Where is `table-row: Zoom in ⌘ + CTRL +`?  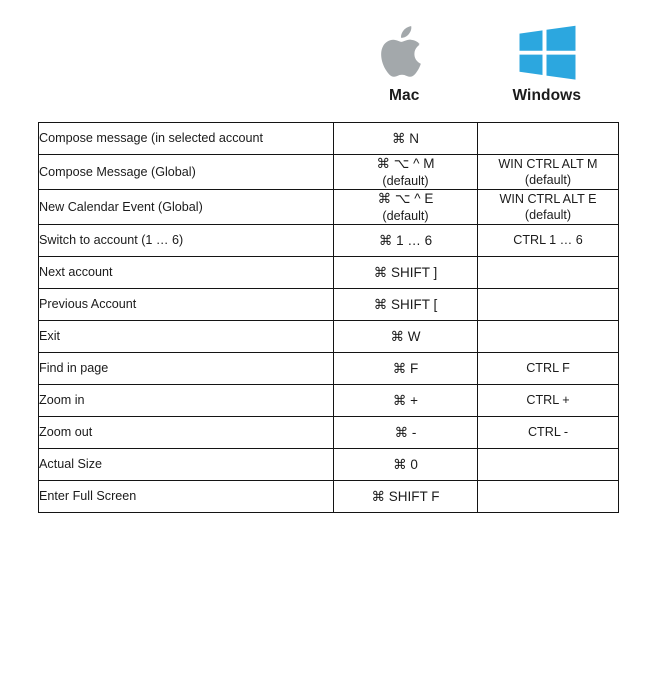
table-row: Zoom in ⌘ + CTRL + is located at coordinates (328, 400).